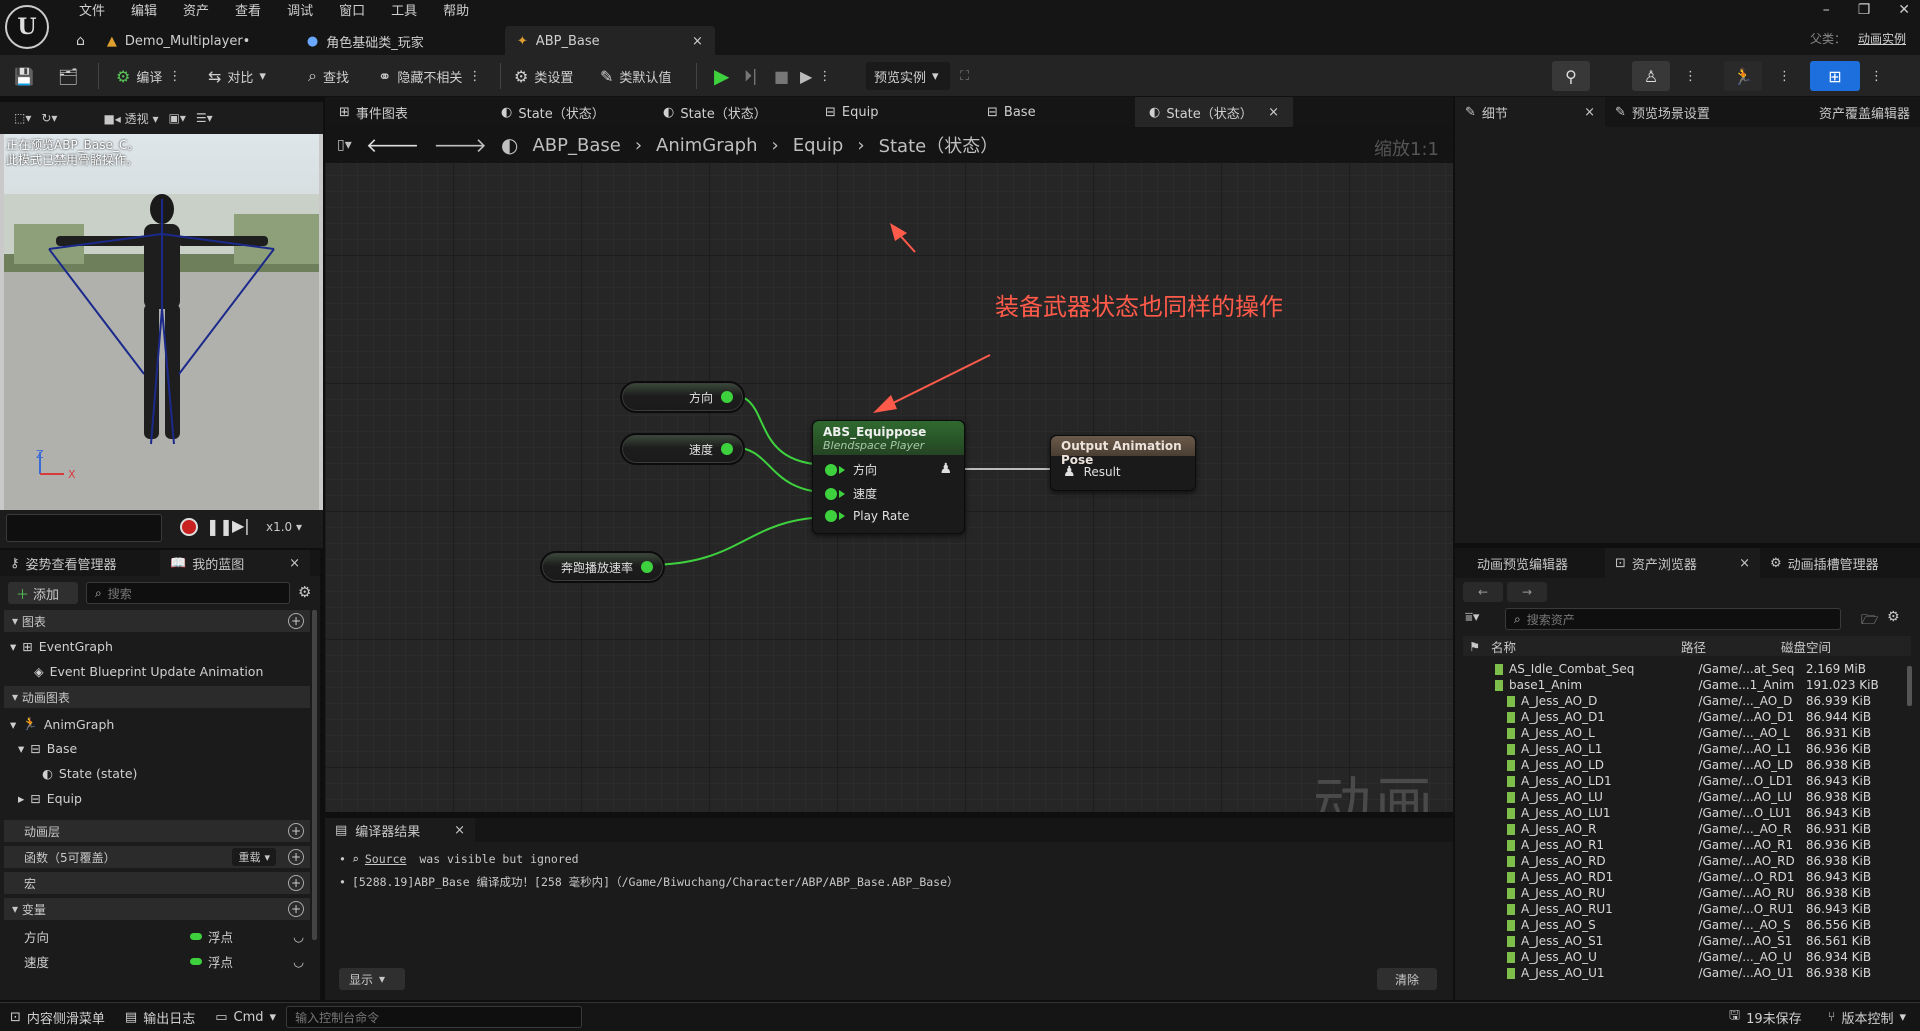 This screenshot has height=1031, width=1920. What do you see at coordinates (160, 1017) in the screenshot?
I see `output-log-button: ▤ 输出日志` at bounding box center [160, 1017].